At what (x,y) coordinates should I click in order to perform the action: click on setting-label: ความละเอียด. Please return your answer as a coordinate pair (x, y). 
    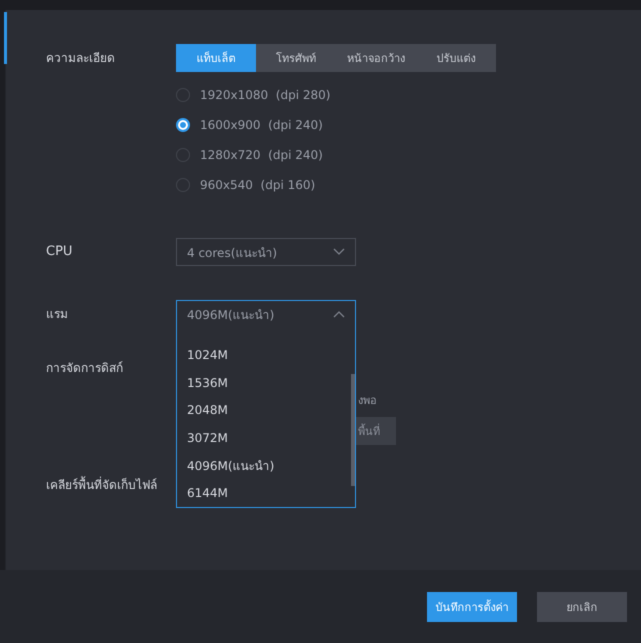
    Looking at the image, I should click on (80, 58).